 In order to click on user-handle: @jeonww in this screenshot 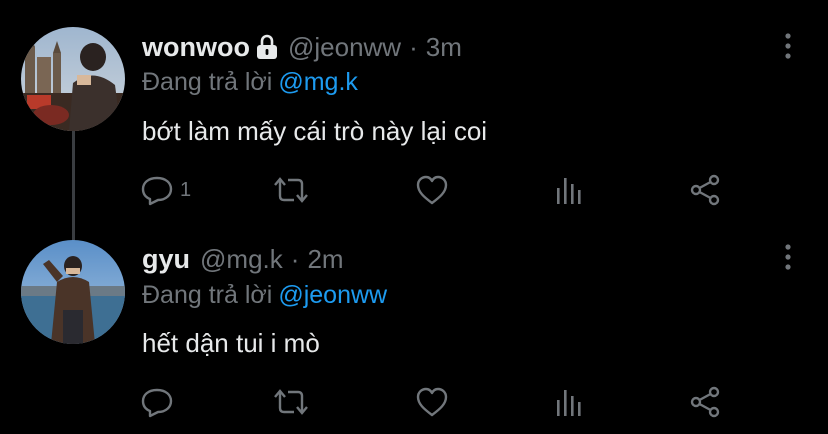, I will do `click(344, 47)`.